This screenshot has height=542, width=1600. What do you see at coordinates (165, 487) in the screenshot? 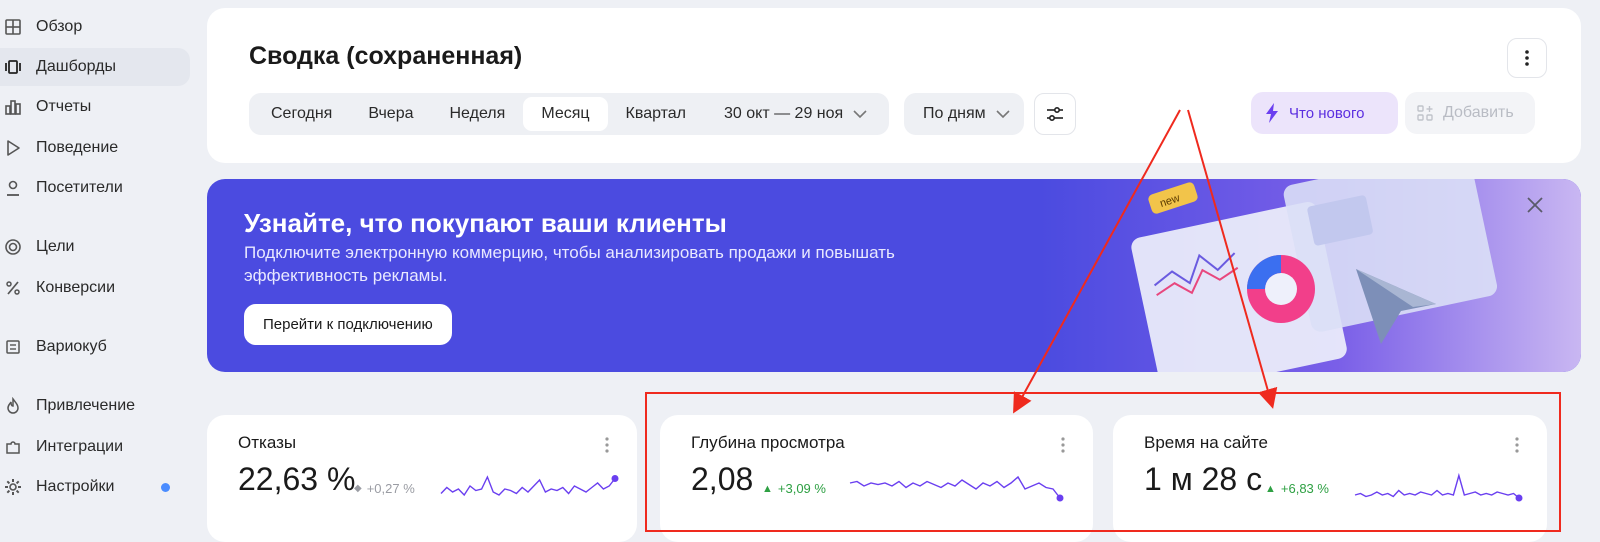
I see `notification-dot` at bounding box center [165, 487].